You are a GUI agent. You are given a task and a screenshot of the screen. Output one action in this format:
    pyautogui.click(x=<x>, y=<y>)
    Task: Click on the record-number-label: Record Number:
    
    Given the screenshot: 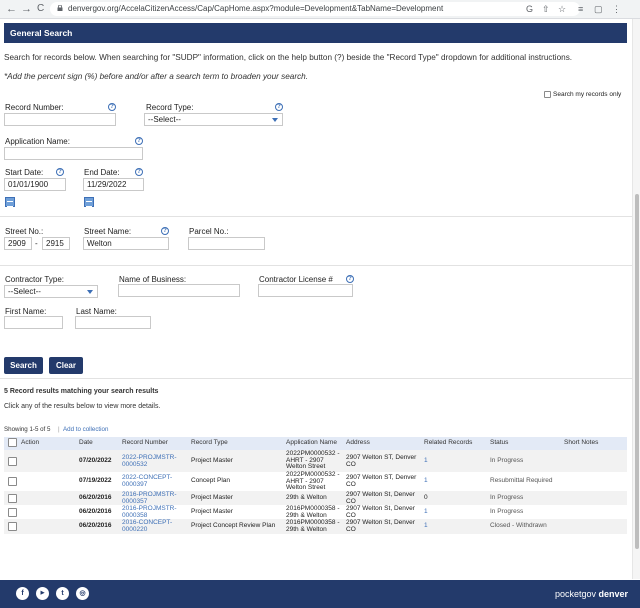 What is the action you would take?
    pyautogui.click(x=34, y=107)
    